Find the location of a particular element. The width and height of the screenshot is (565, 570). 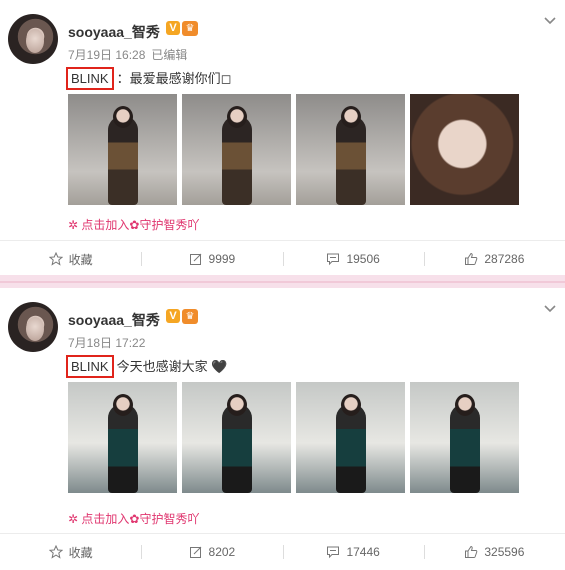

comment-button: 19506 is located at coordinates (353, 259).